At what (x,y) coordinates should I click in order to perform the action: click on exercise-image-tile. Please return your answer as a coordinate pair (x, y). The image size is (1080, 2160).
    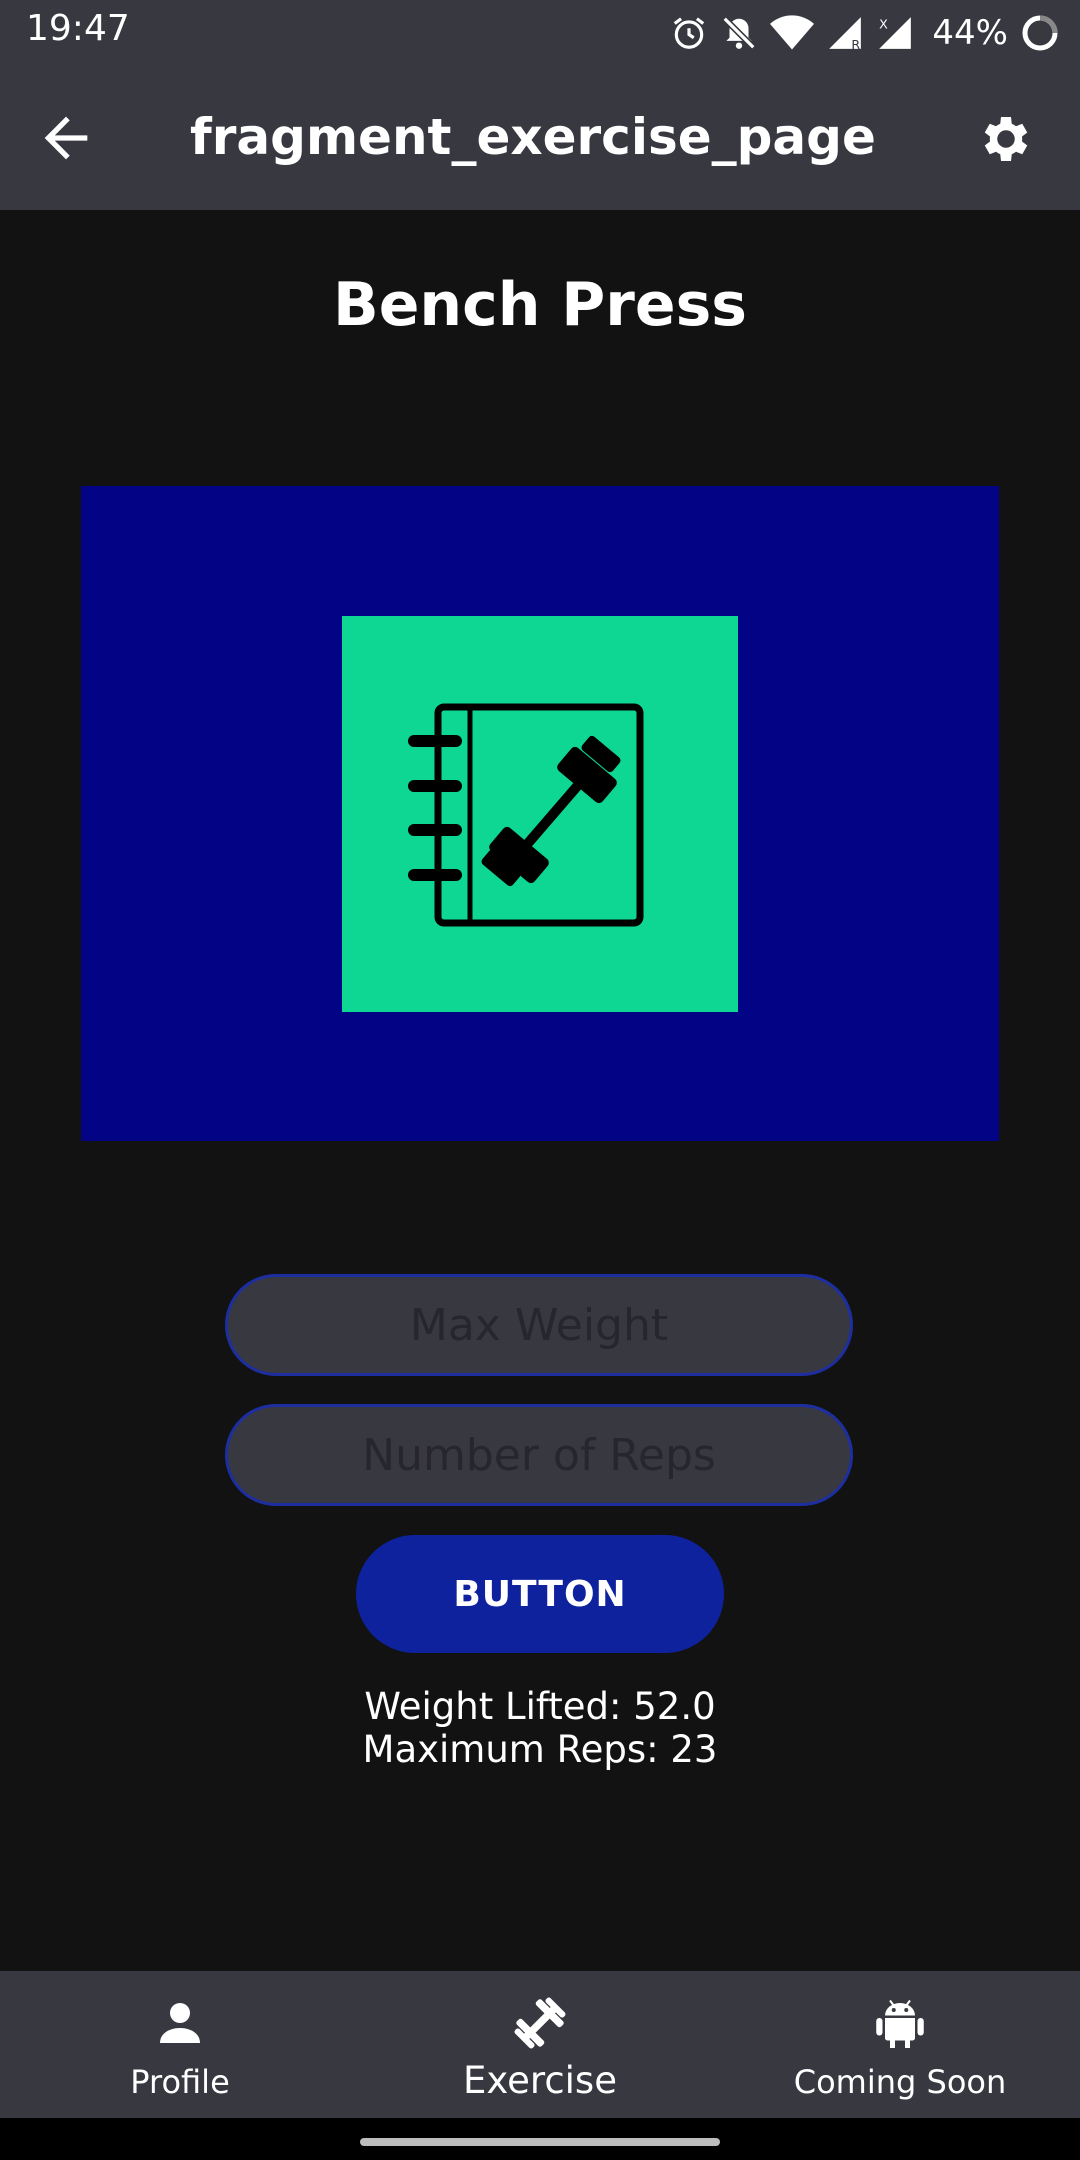
    Looking at the image, I should click on (540, 814).